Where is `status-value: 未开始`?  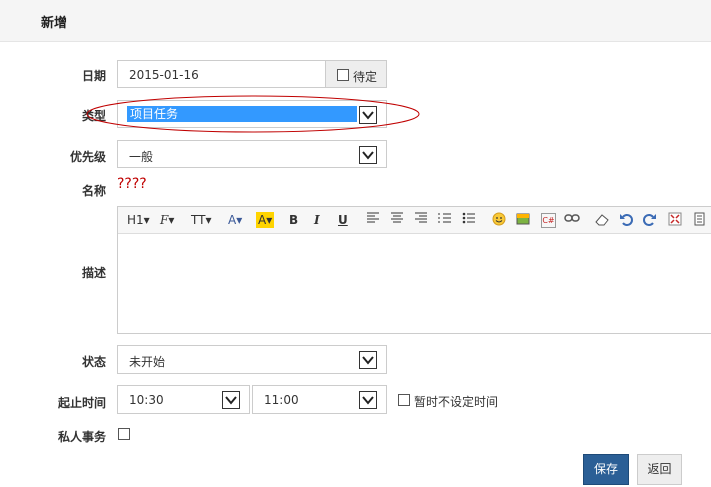
status-value: 未开始 is located at coordinates (147, 362).